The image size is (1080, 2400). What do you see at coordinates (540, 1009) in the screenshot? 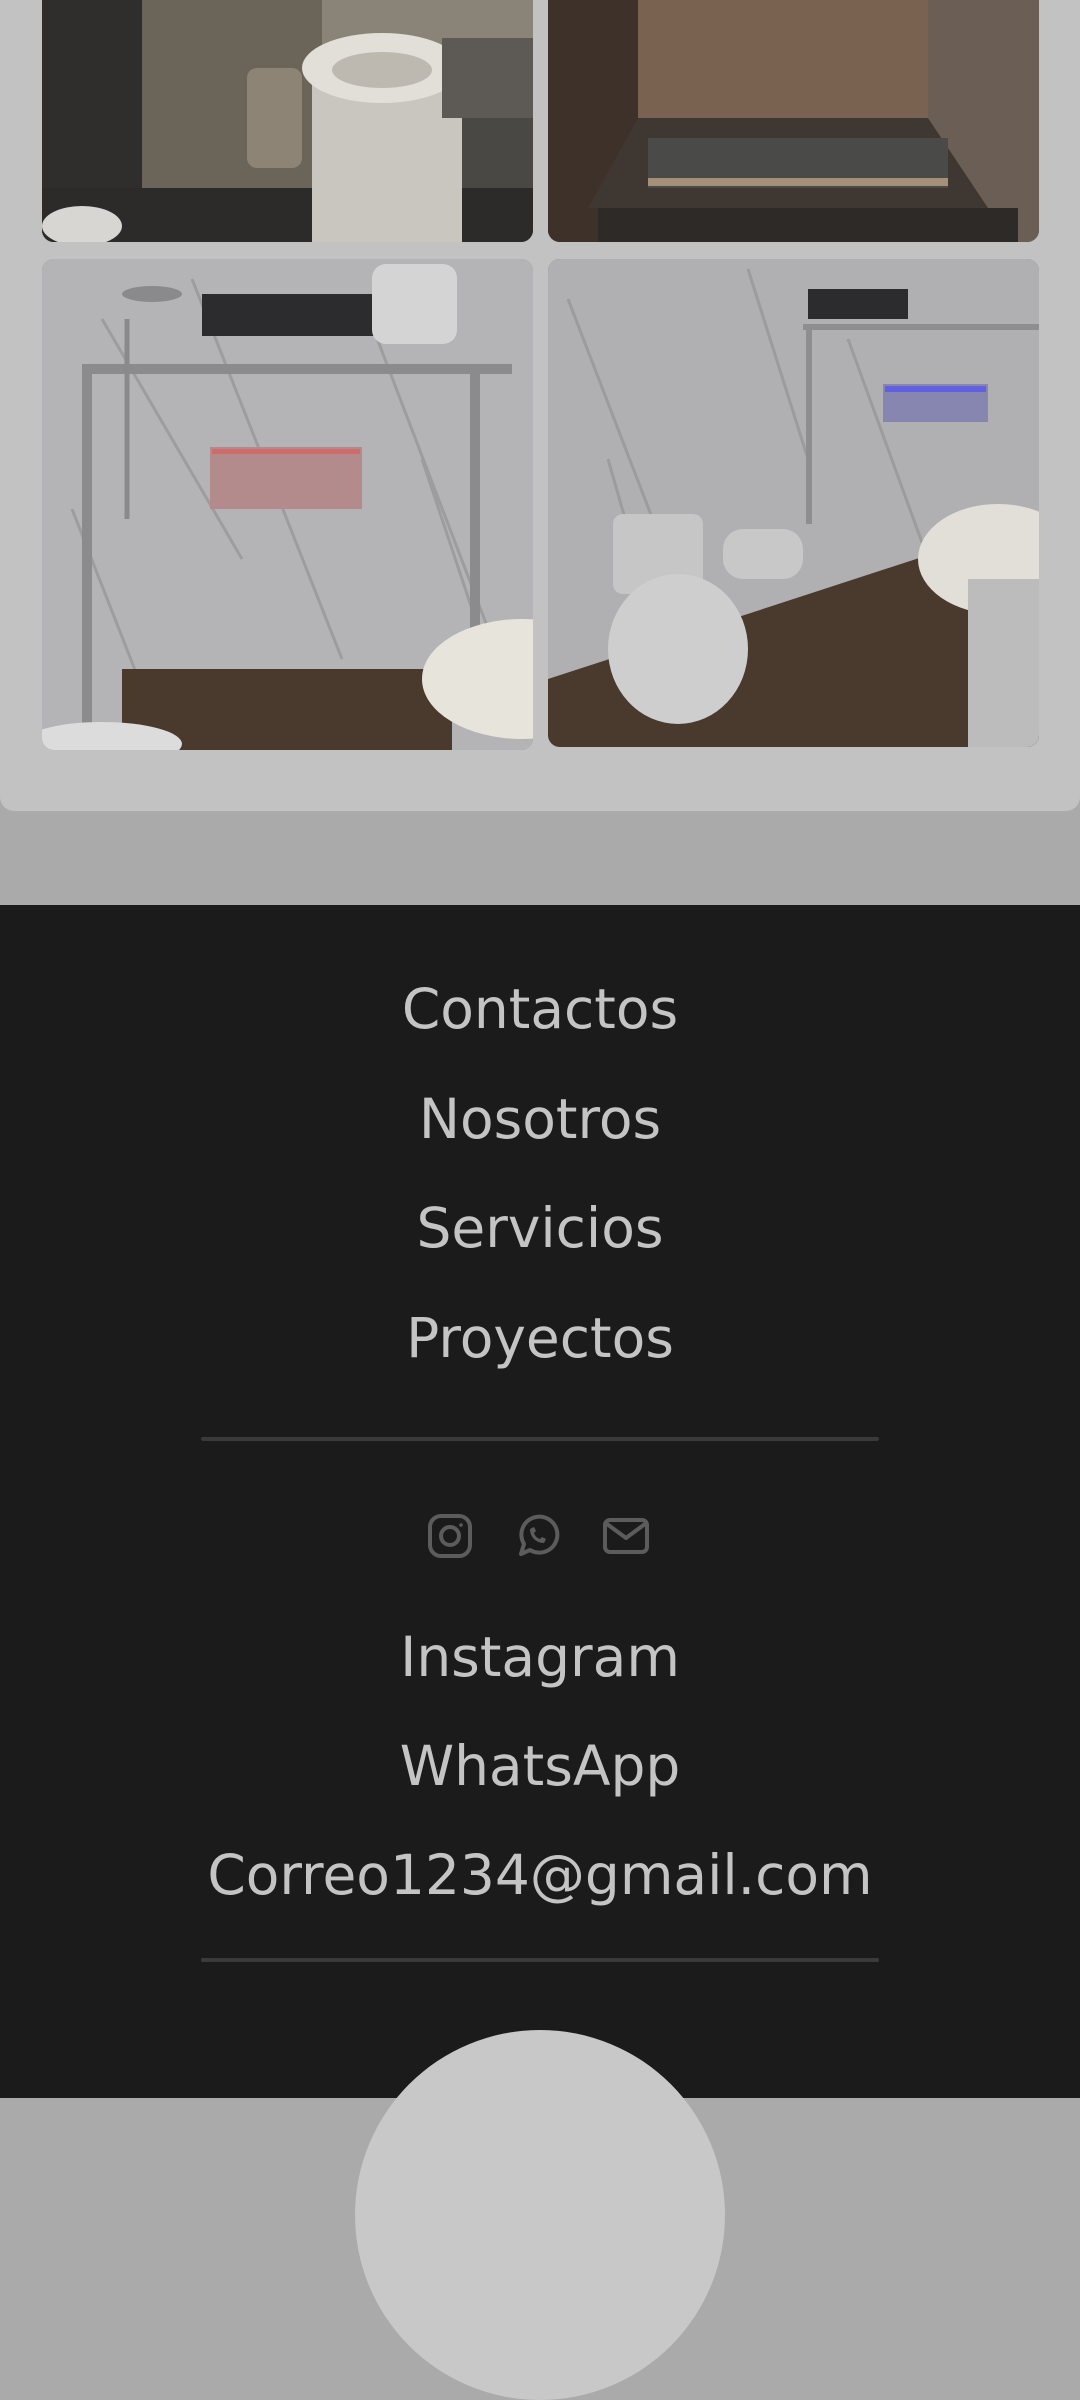
I see `footer-nav-contactos: Contactos` at bounding box center [540, 1009].